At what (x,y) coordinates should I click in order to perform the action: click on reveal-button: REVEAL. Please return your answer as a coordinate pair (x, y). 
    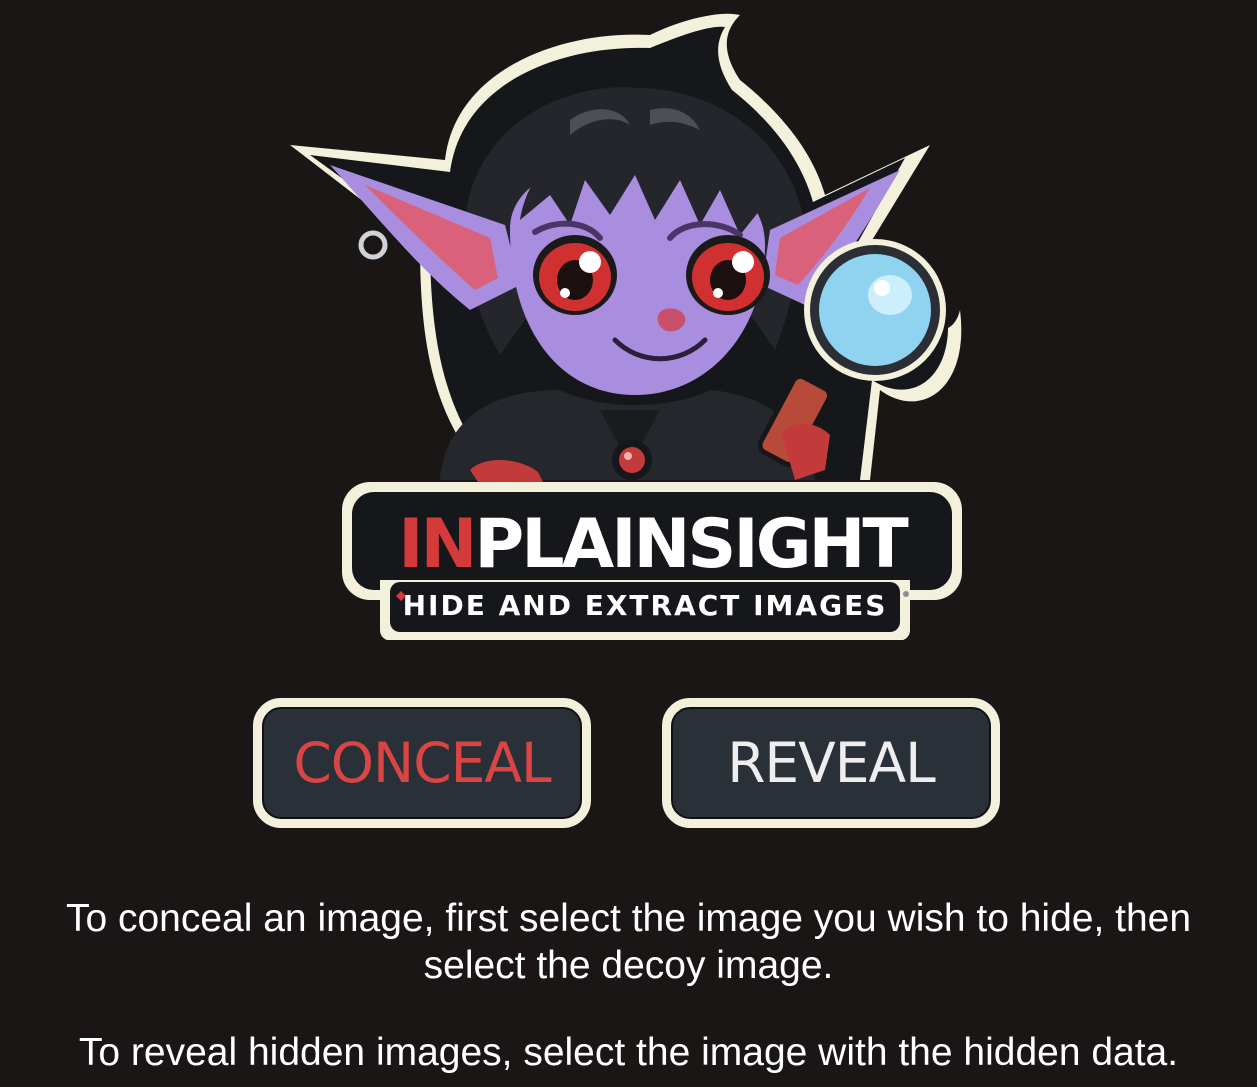
    Looking at the image, I should click on (831, 763).